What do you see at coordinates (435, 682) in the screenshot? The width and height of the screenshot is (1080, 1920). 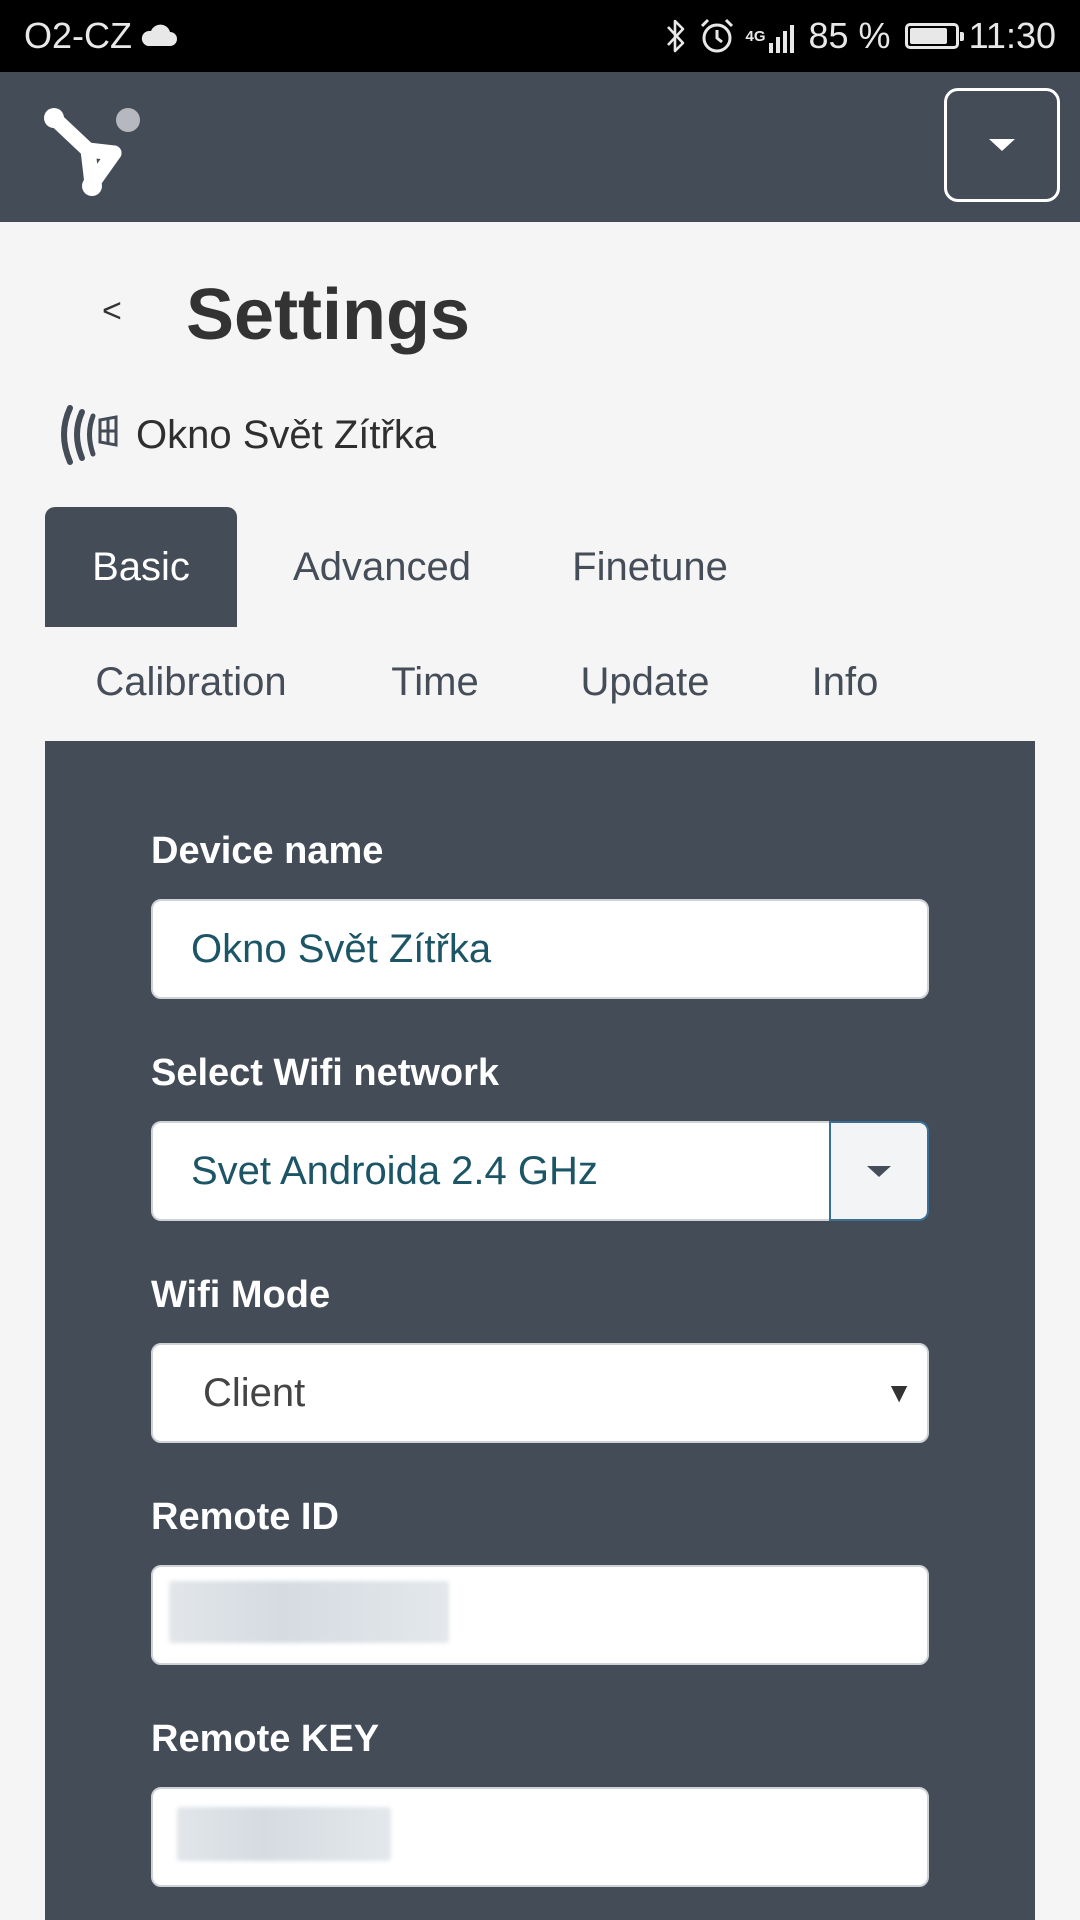 I see `tab-time: Time` at bounding box center [435, 682].